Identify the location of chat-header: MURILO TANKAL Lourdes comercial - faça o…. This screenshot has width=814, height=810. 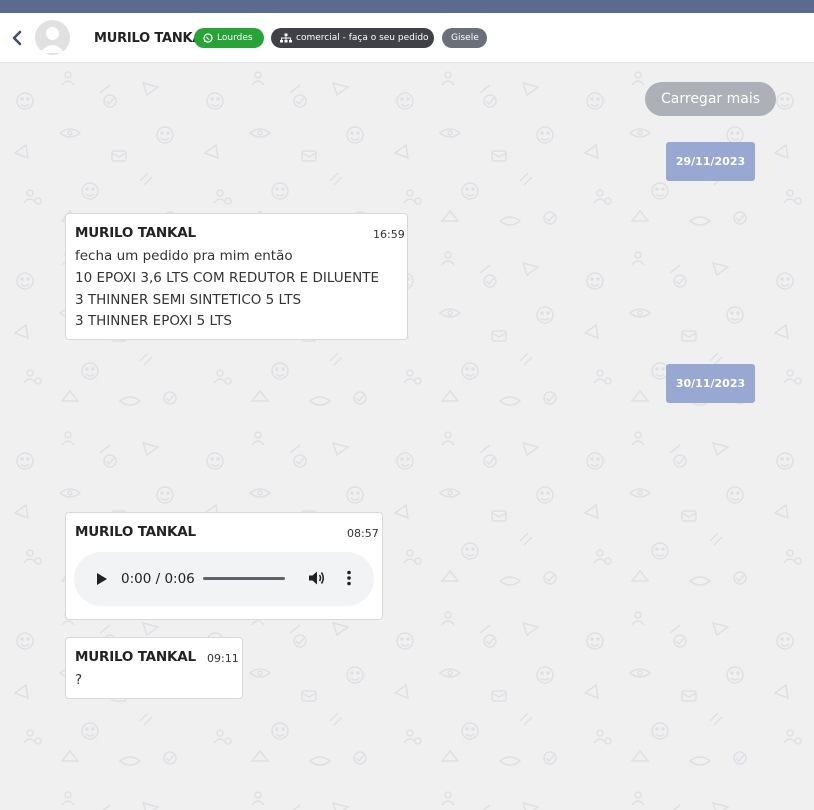
(407, 38).